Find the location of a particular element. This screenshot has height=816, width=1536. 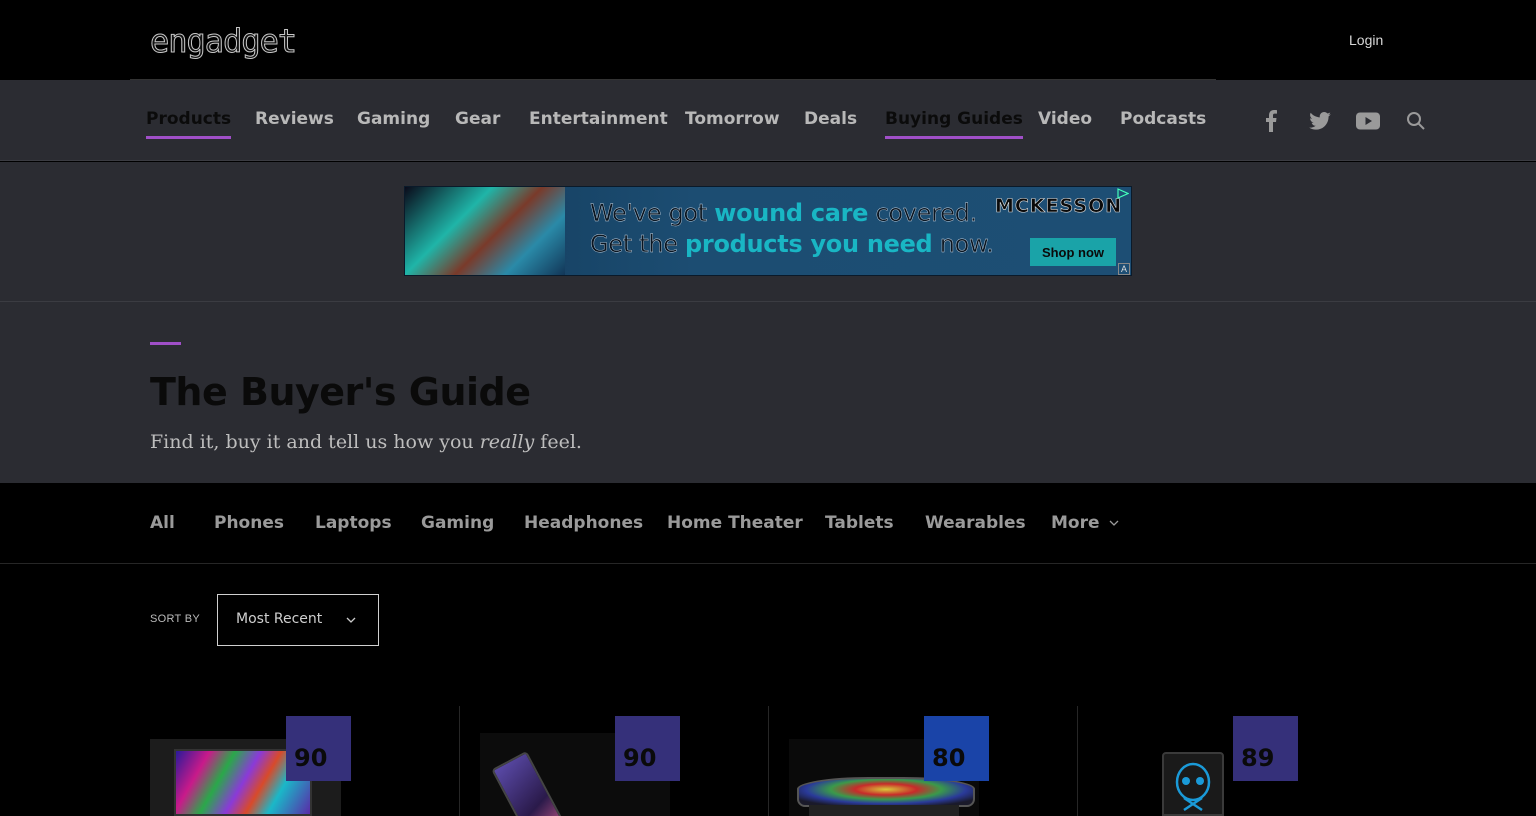

category-gaming: Gaming is located at coordinates (457, 523).